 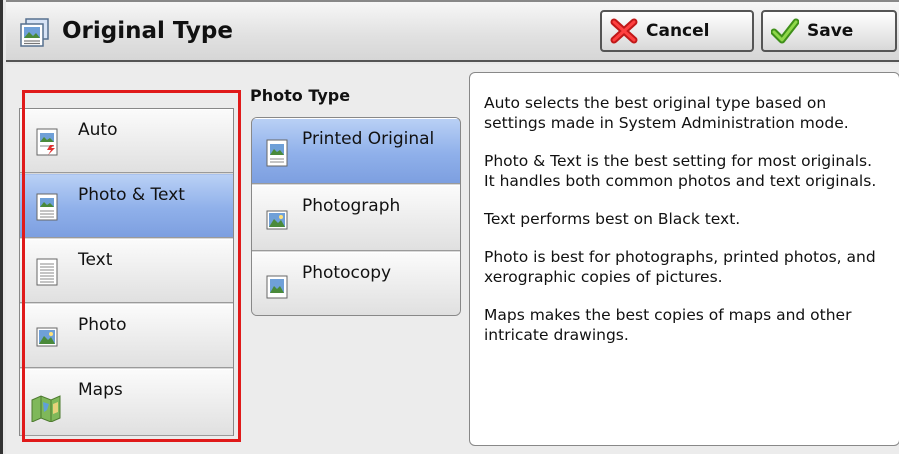 I want to click on photo-type-list: Printed Original Photograph Photocopy, so click(x=356, y=216).